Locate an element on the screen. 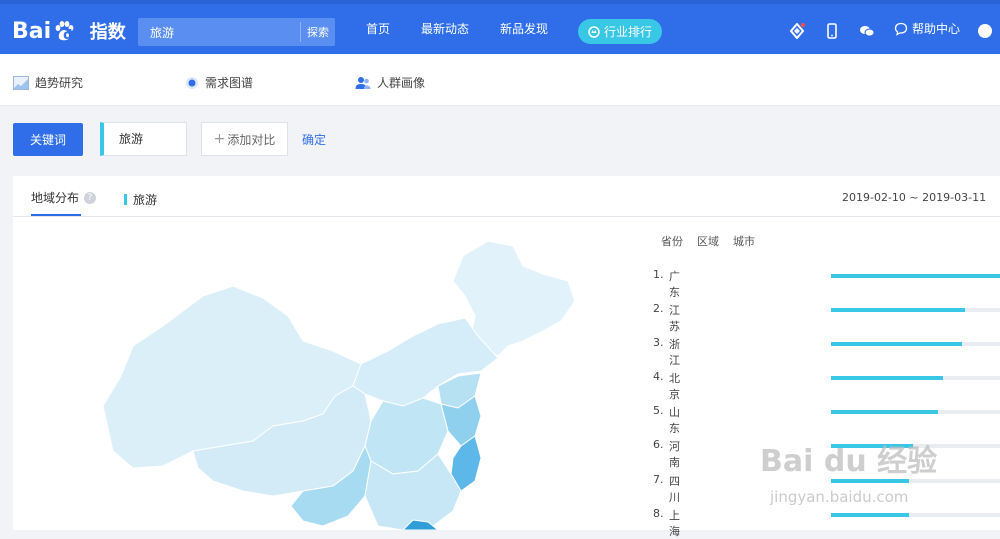  tab-area: 区域 is located at coordinates (708, 241).